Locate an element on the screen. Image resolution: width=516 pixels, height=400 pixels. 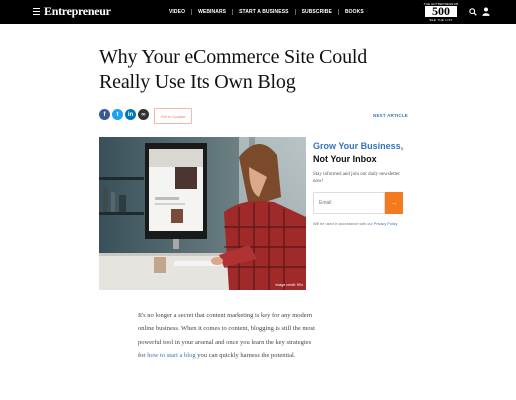
nav-link-subscribe: SUBSCRIBE is located at coordinates (317, 12).